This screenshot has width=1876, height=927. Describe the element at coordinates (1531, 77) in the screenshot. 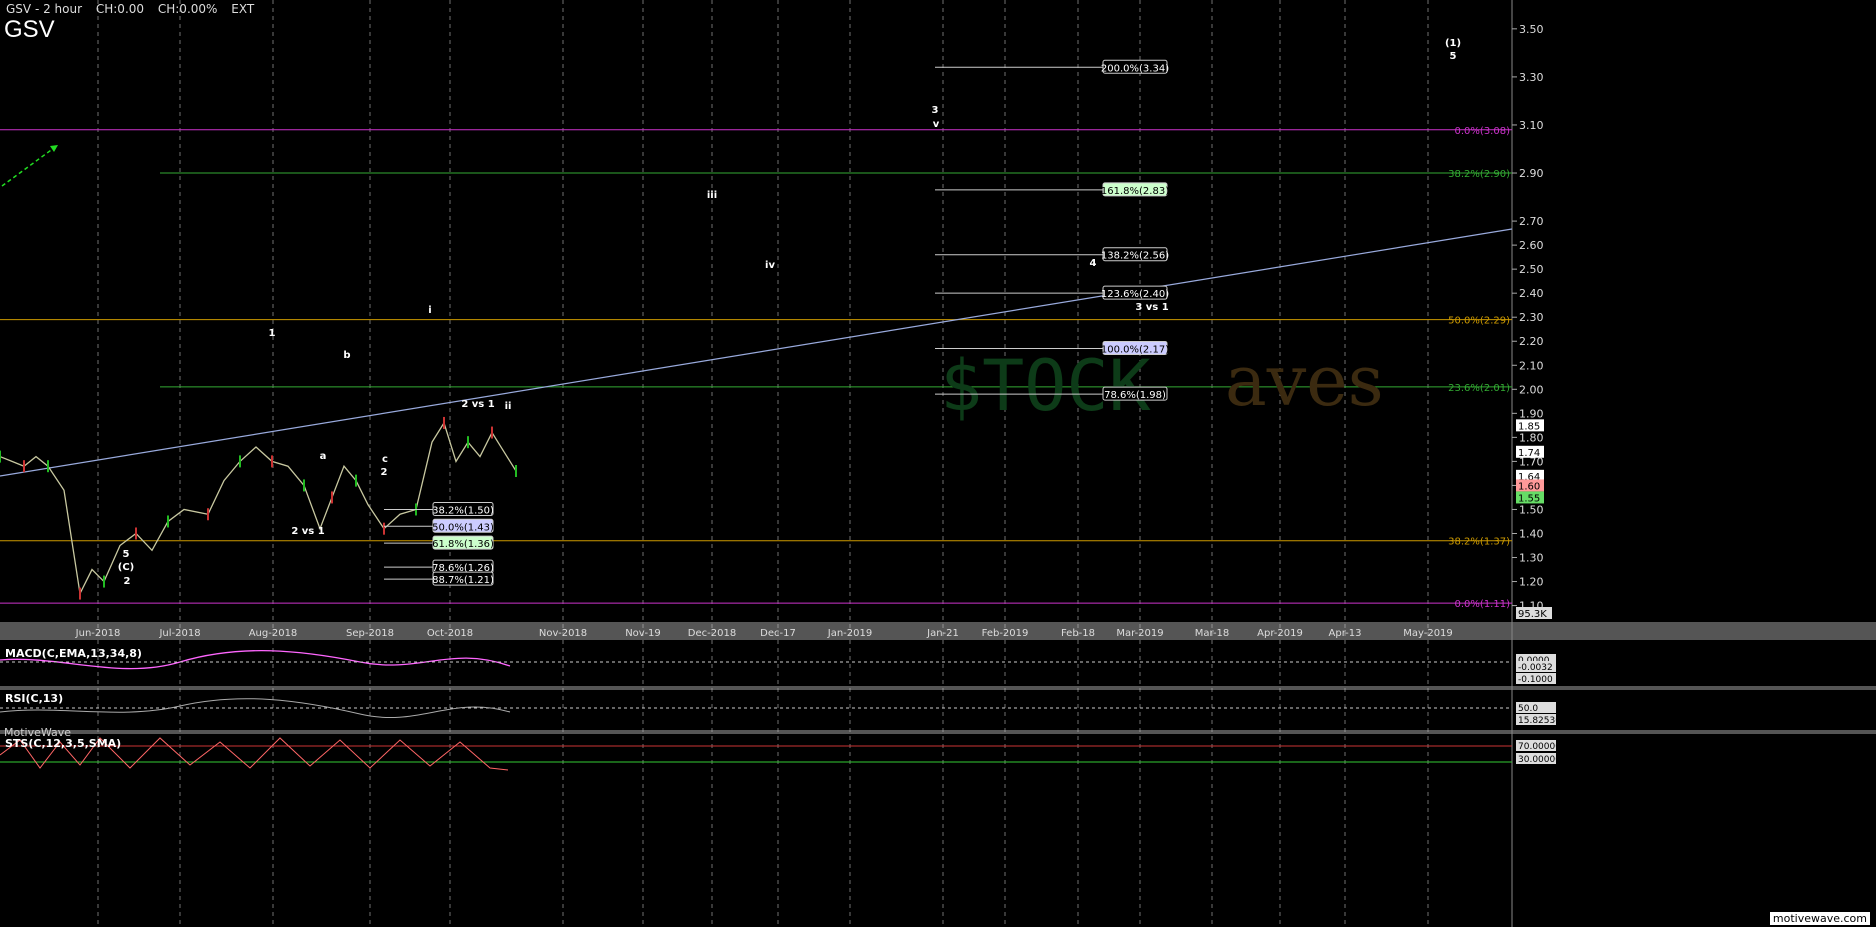

I see `y-tick-label: 3.30` at that location.